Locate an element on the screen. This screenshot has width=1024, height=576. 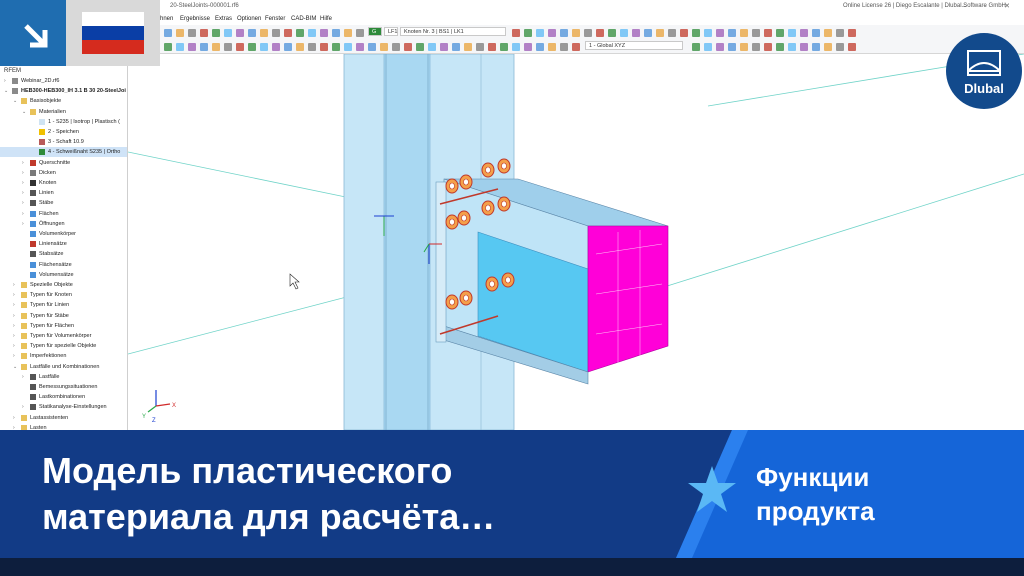
menu-item: hnen is located at coordinates (166, 19).